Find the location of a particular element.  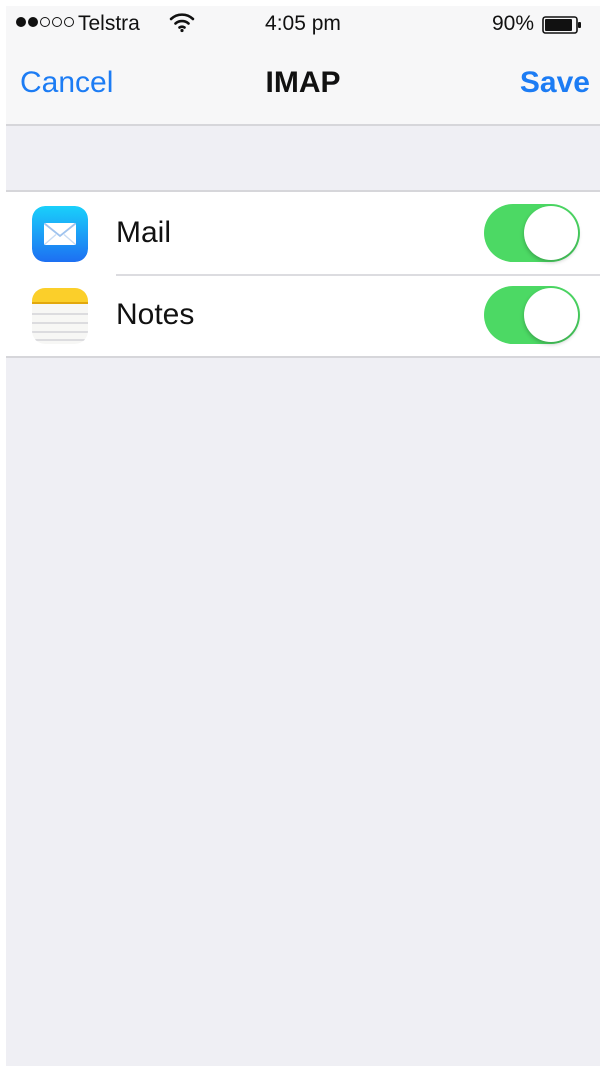

mail-toggle is located at coordinates (532, 233).